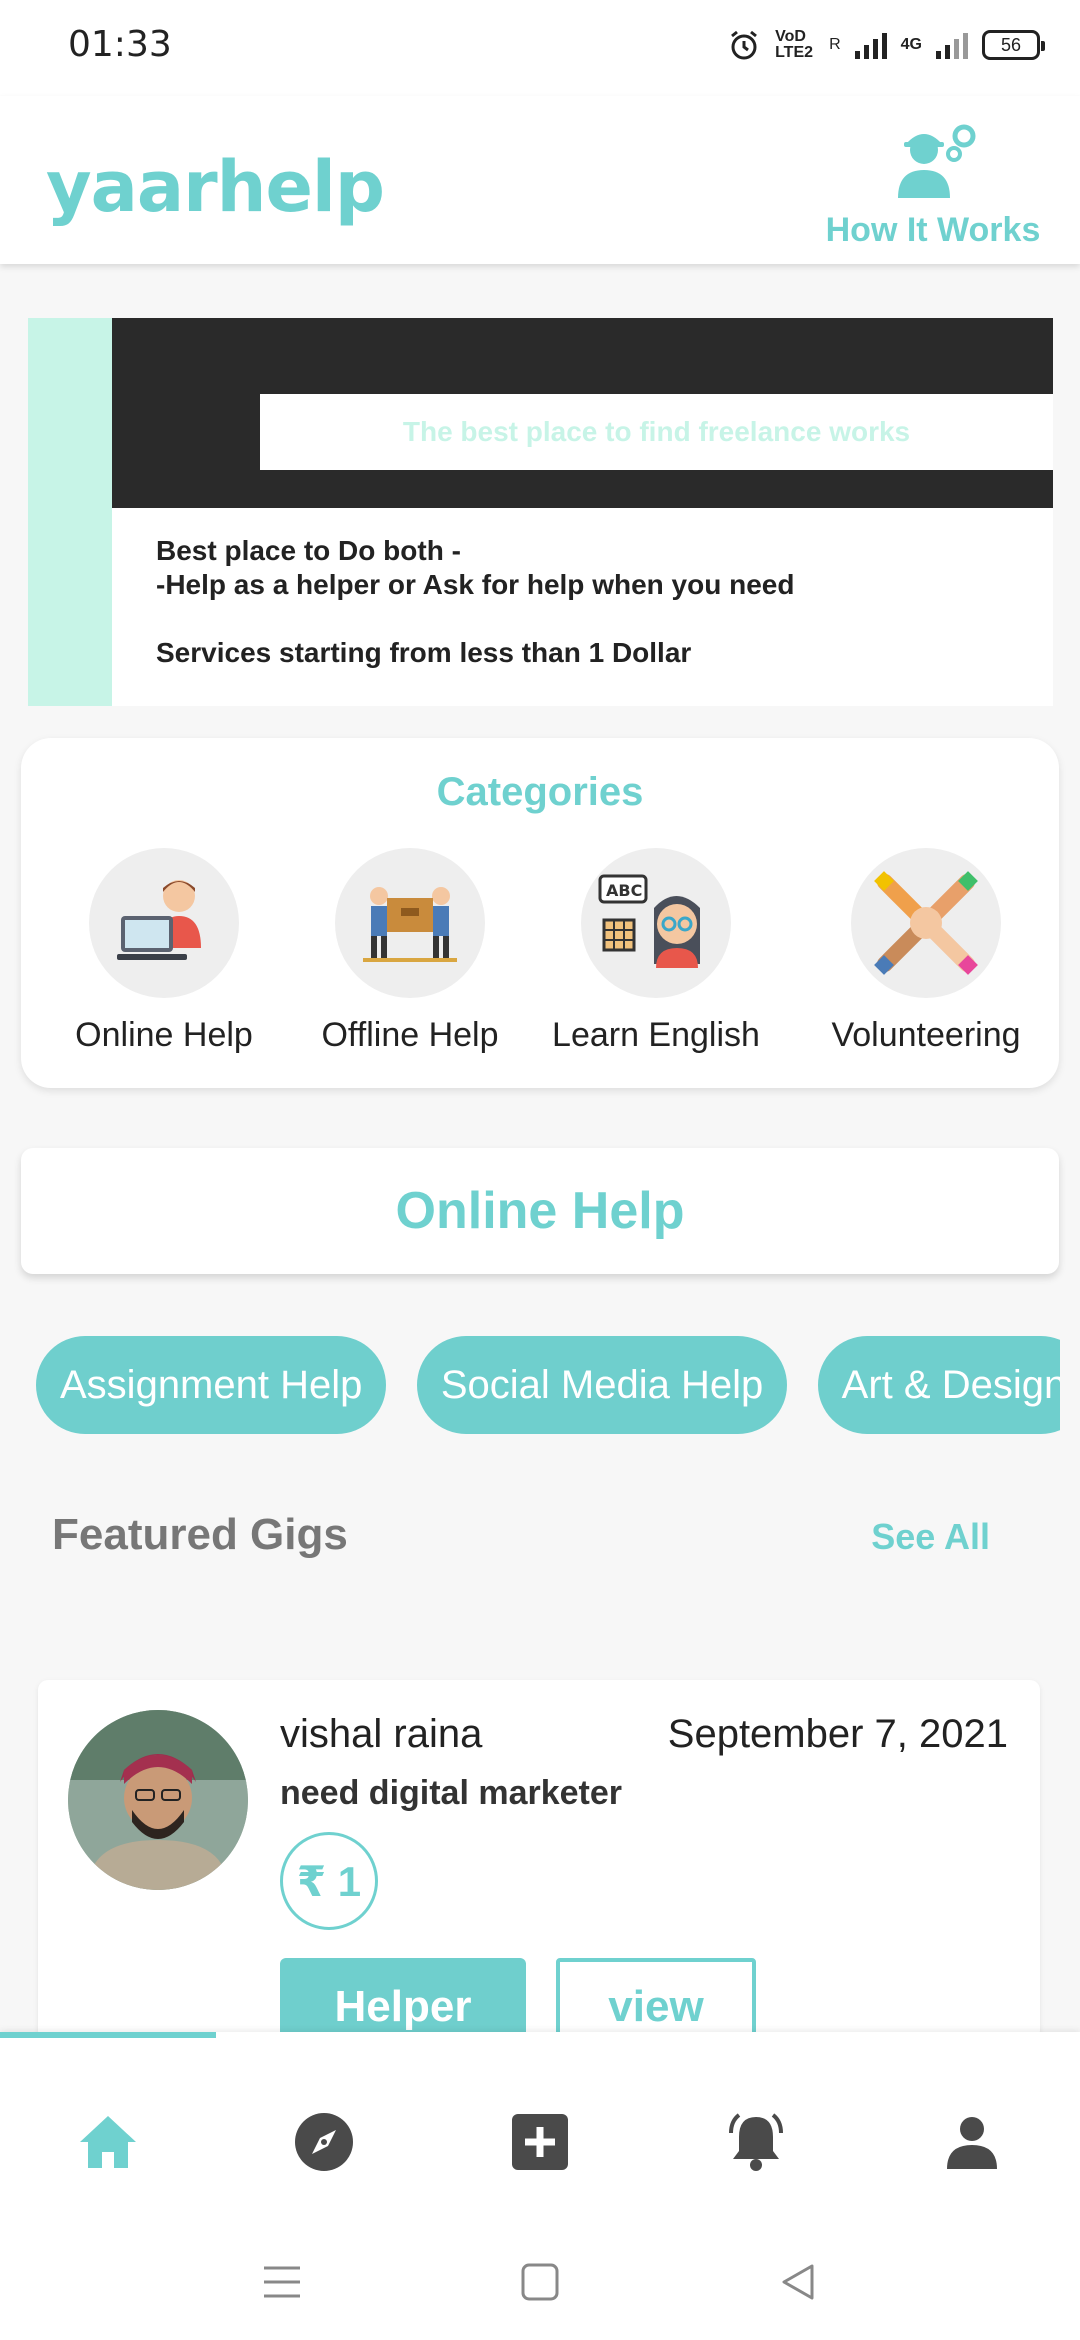 The image size is (1080, 2340). I want to click on category-icon-circle: ABC, so click(656, 923).